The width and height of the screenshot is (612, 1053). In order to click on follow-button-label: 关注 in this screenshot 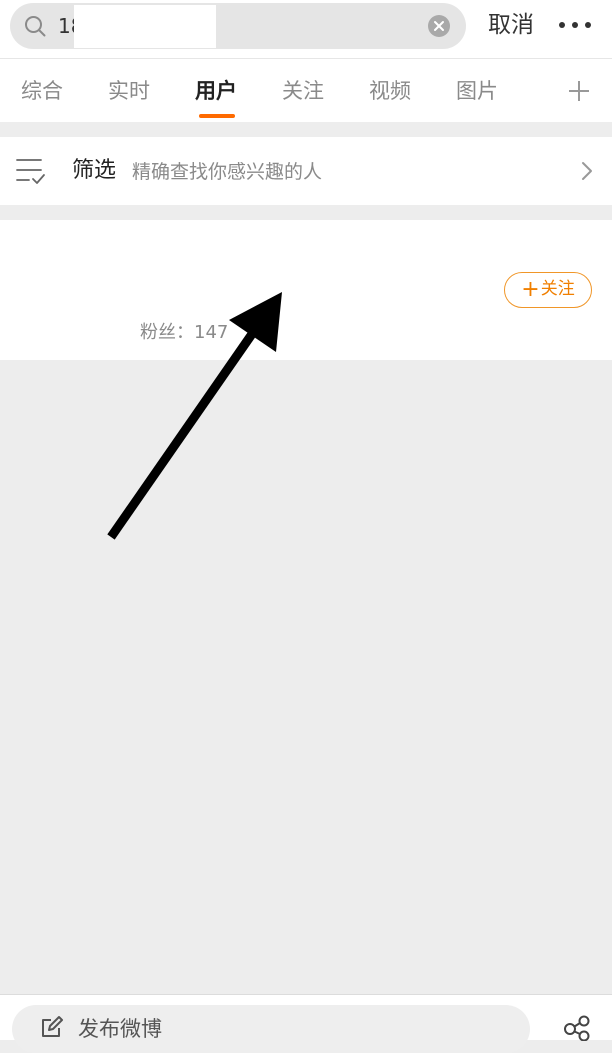, I will do `click(557, 289)`.